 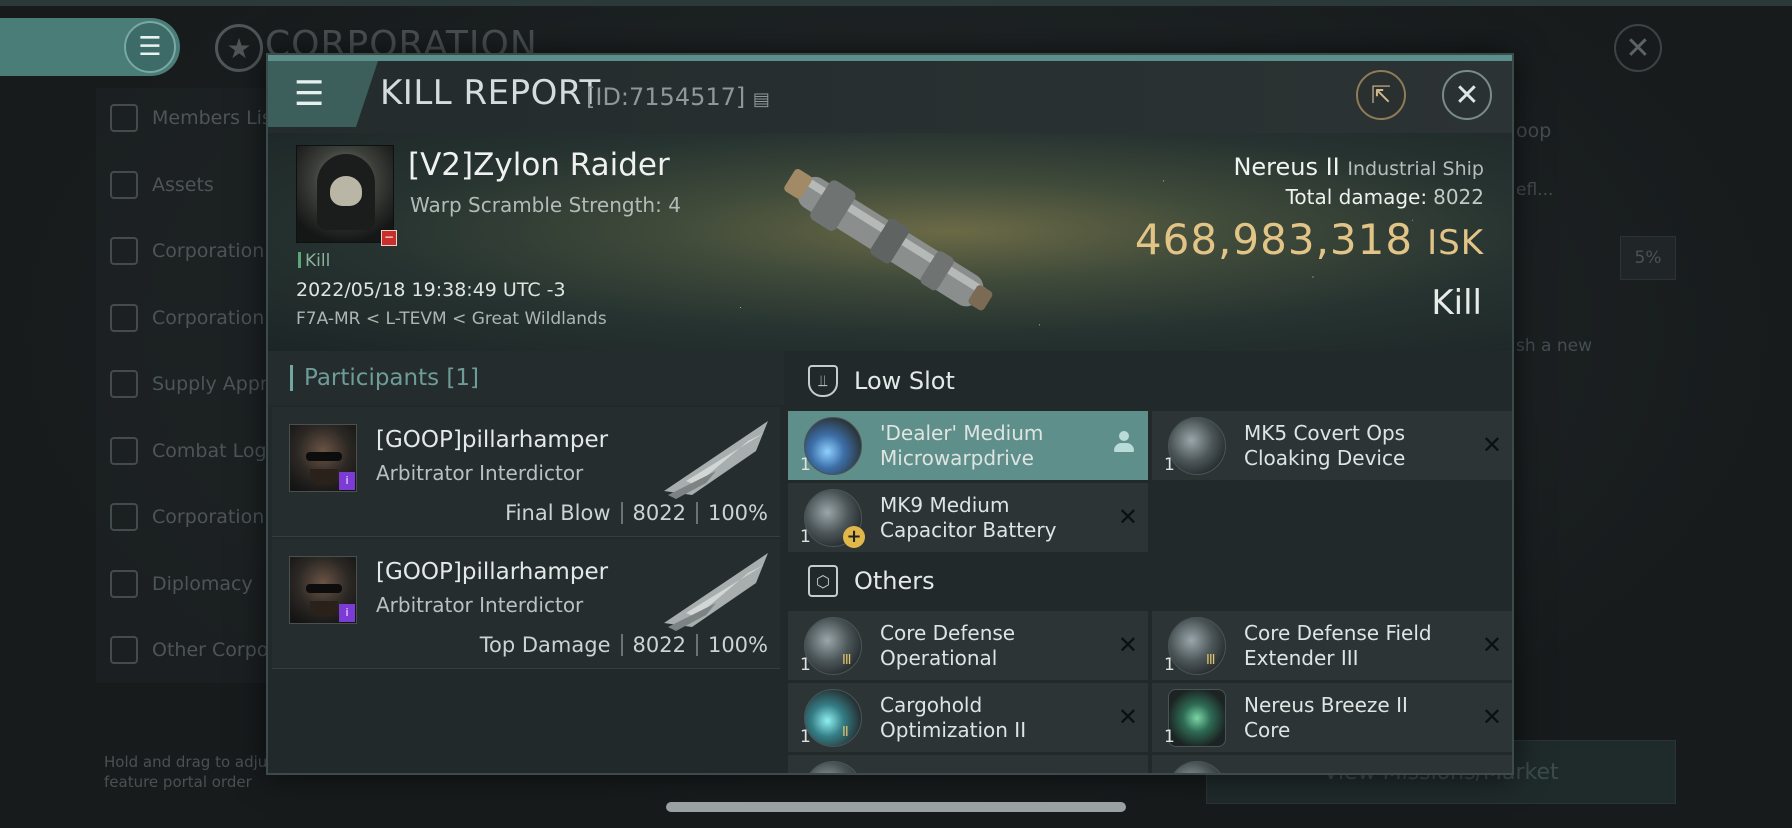 What do you see at coordinates (314, 261) in the screenshot?
I see `kill-tag: Kill` at bounding box center [314, 261].